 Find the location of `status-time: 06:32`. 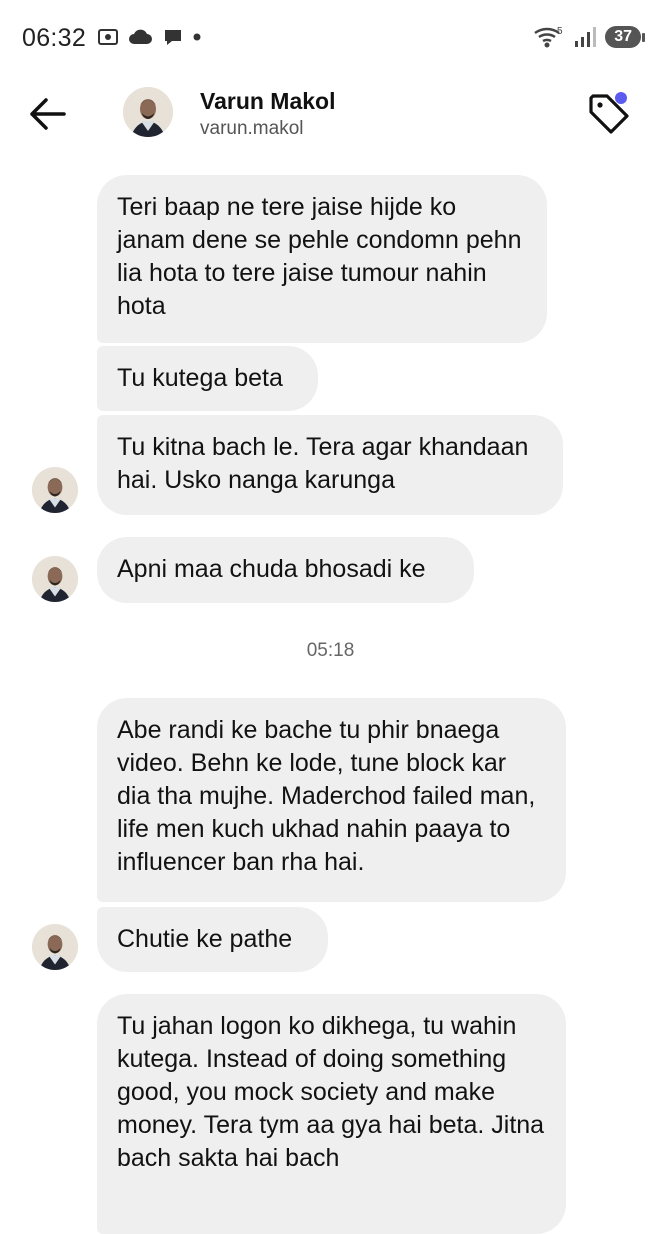

status-time: 06:32 is located at coordinates (54, 38).